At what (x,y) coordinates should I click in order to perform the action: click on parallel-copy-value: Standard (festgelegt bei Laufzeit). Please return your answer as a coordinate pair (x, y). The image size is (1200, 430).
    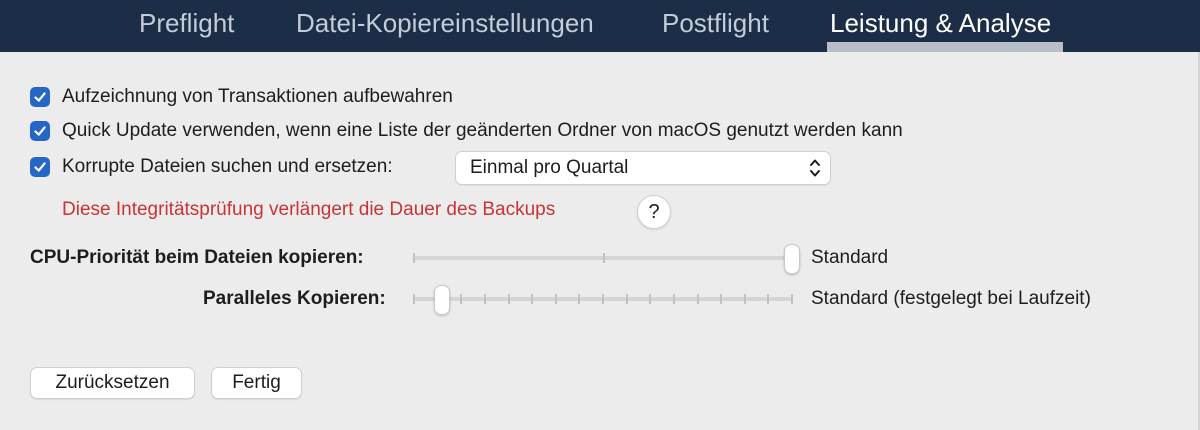
    Looking at the image, I should click on (951, 298).